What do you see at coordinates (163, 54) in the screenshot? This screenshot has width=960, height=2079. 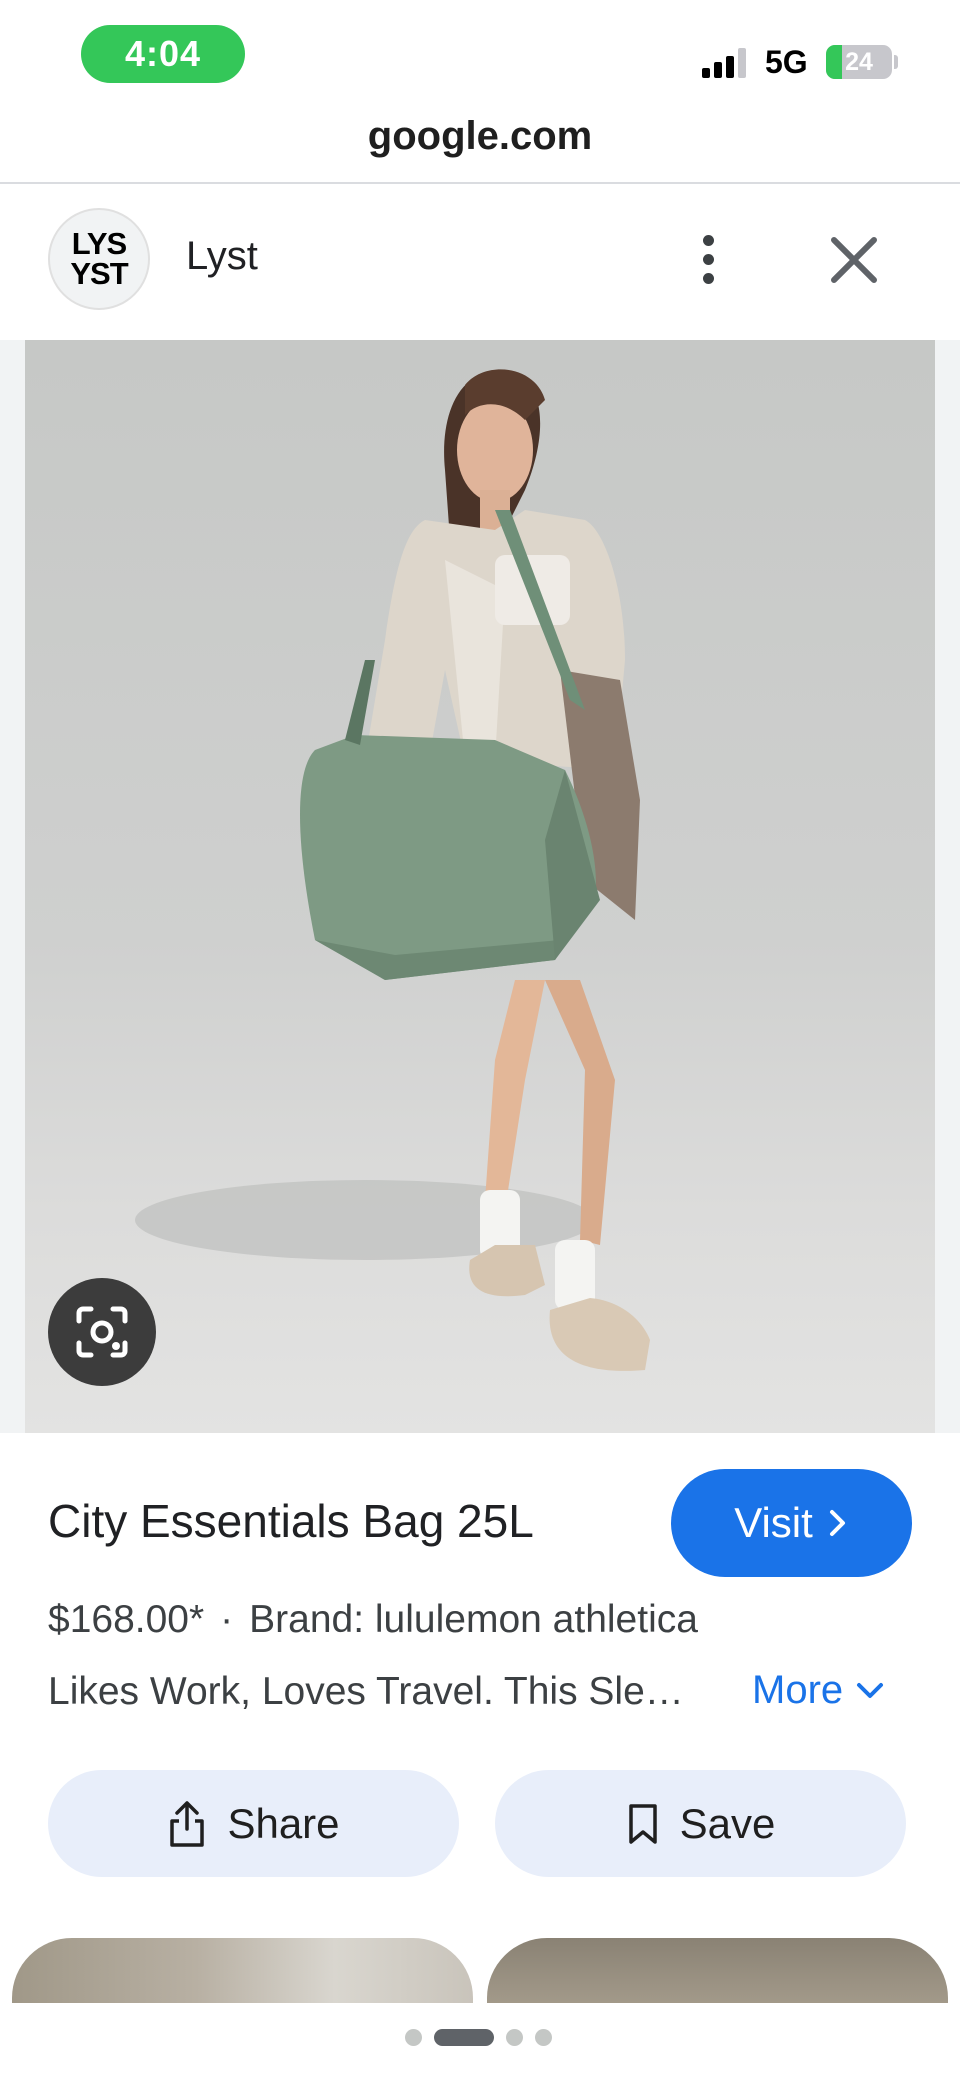 I see `status-time: 4:04` at bounding box center [163, 54].